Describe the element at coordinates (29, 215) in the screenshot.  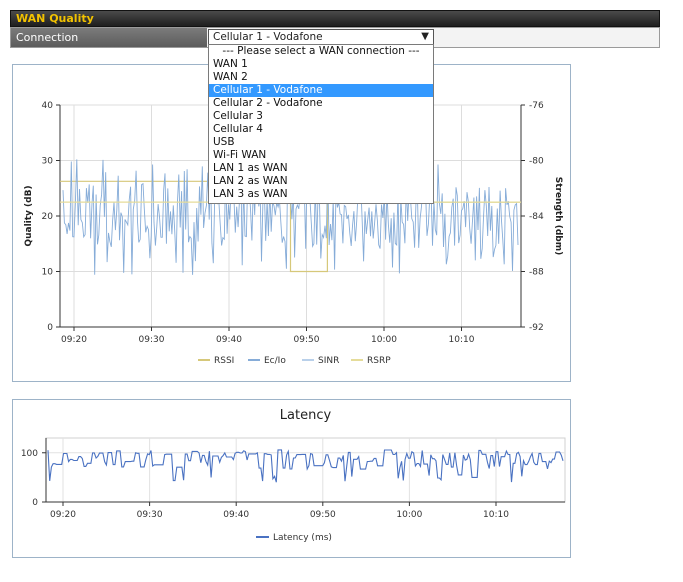
I see `y-axis-title-left: Quality (dB)` at that location.